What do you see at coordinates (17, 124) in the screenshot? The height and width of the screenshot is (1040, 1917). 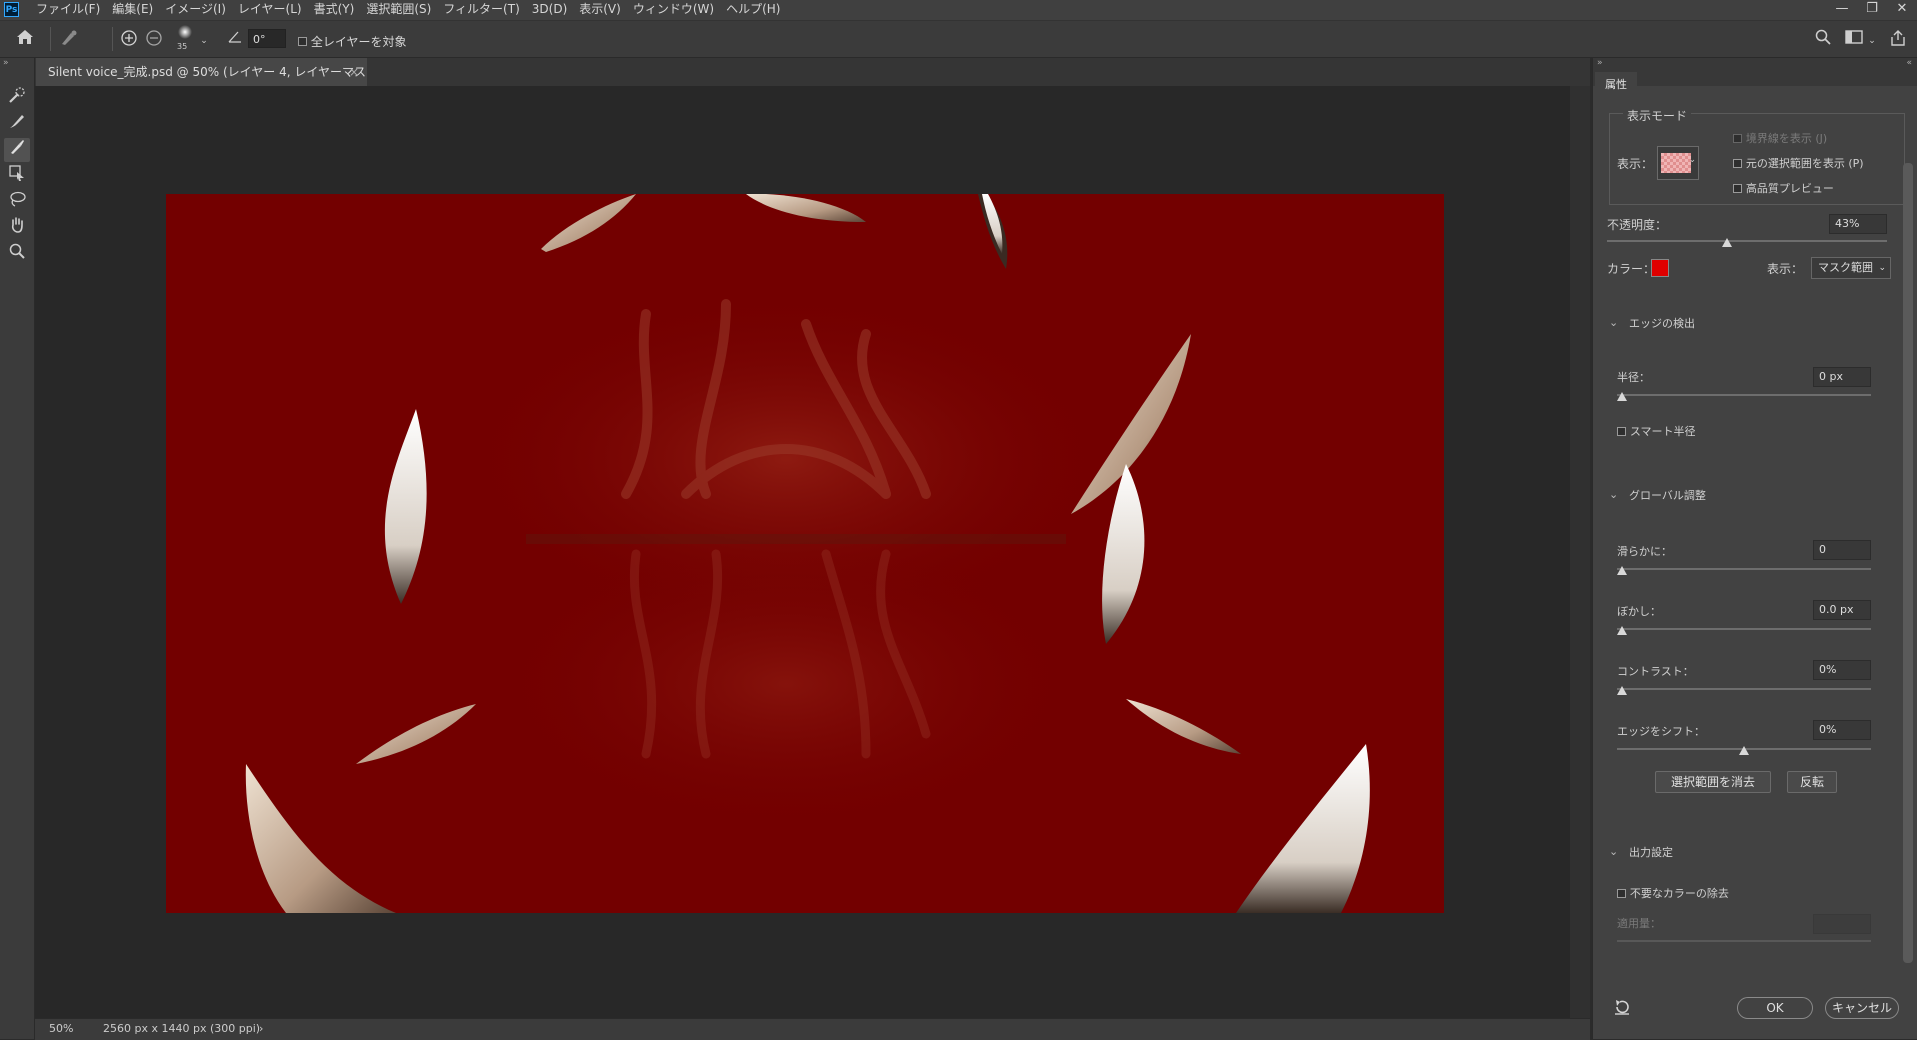 I see `refine-edge-brush-tool-icon` at bounding box center [17, 124].